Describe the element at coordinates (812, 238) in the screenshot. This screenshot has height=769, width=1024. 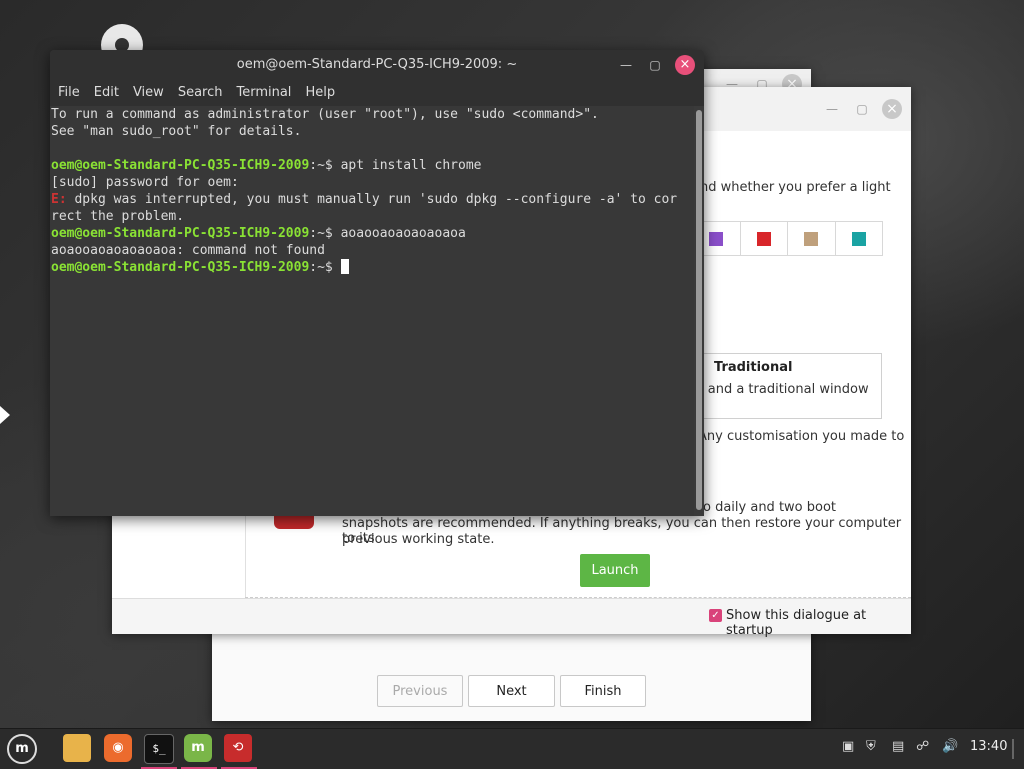
I see `swatch-sand` at that location.